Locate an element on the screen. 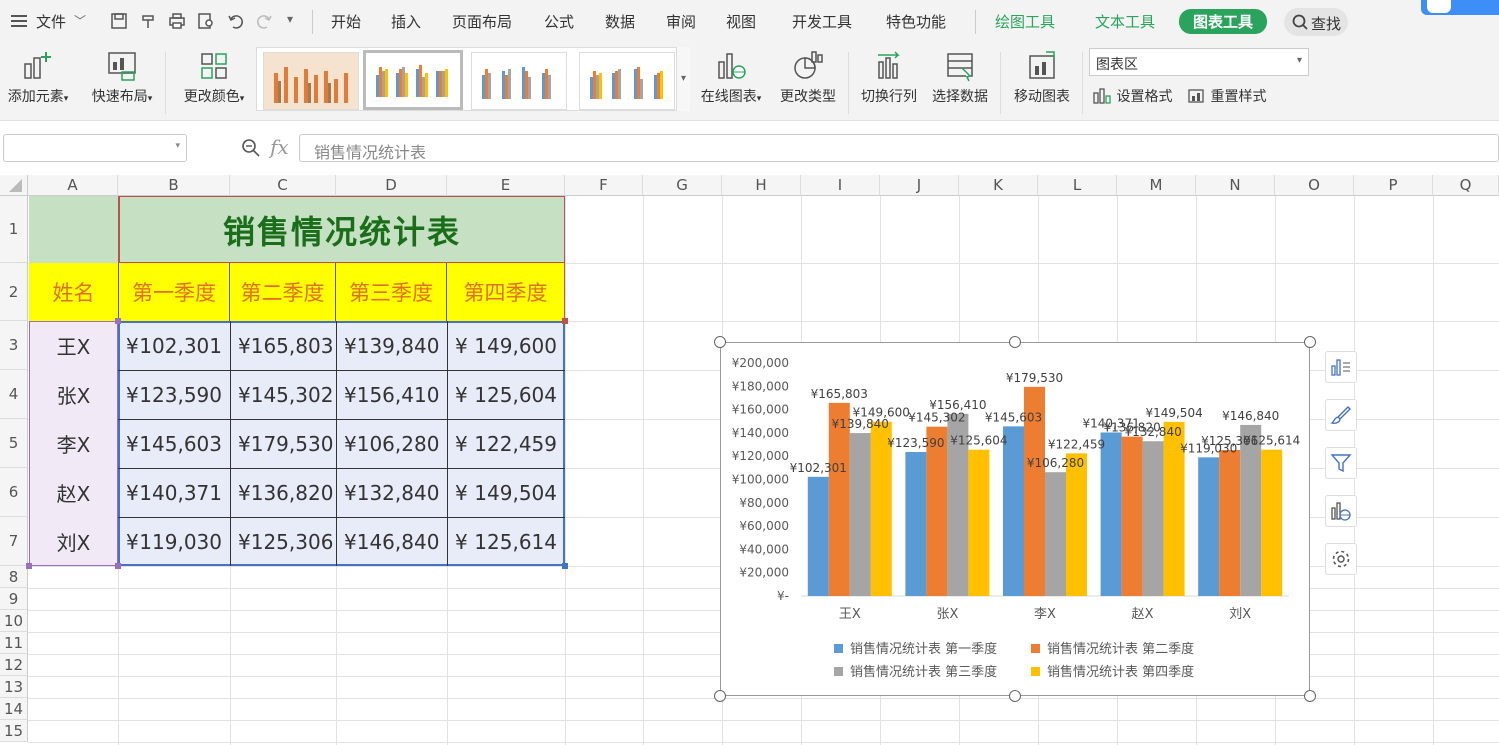 This screenshot has height=745, width=1499. tab-chart-tools: 图表工具 is located at coordinates (1223, 21).